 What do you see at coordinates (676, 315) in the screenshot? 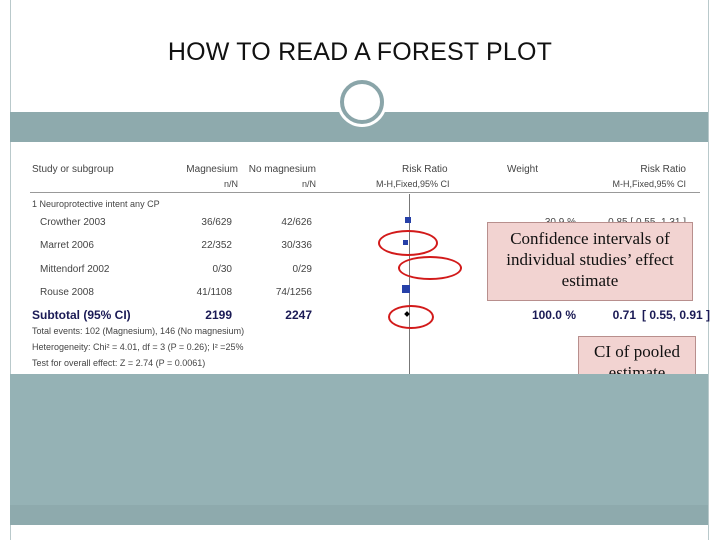
I see `subtotal-ci: [ 0.55, 0.91 ]` at bounding box center [676, 315].